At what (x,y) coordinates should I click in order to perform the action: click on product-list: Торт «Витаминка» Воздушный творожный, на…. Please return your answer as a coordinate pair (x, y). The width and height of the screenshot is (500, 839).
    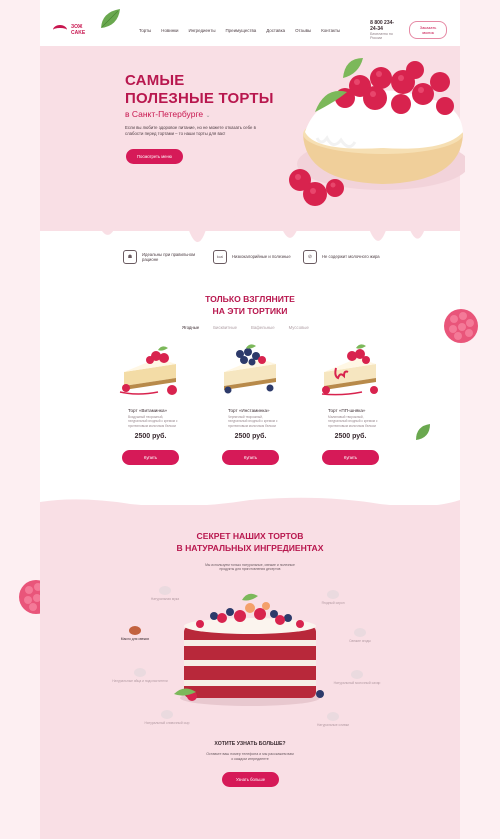
    Looking at the image, I should click on (250, 403).